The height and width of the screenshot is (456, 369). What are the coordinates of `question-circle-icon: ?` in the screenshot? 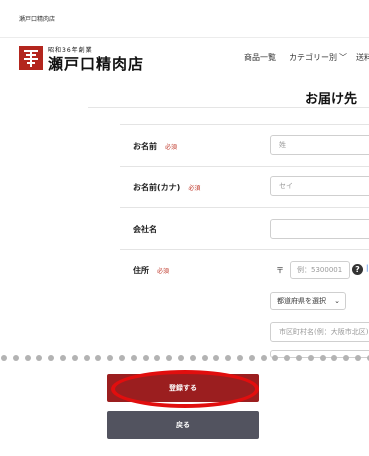 It's located at (357, 269).